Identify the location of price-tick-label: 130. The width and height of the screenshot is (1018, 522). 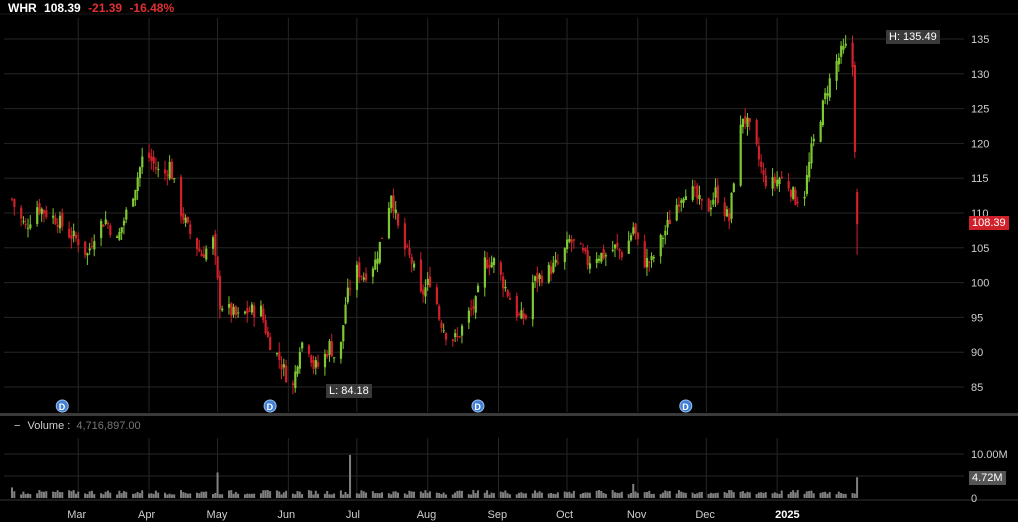
(980, 75).